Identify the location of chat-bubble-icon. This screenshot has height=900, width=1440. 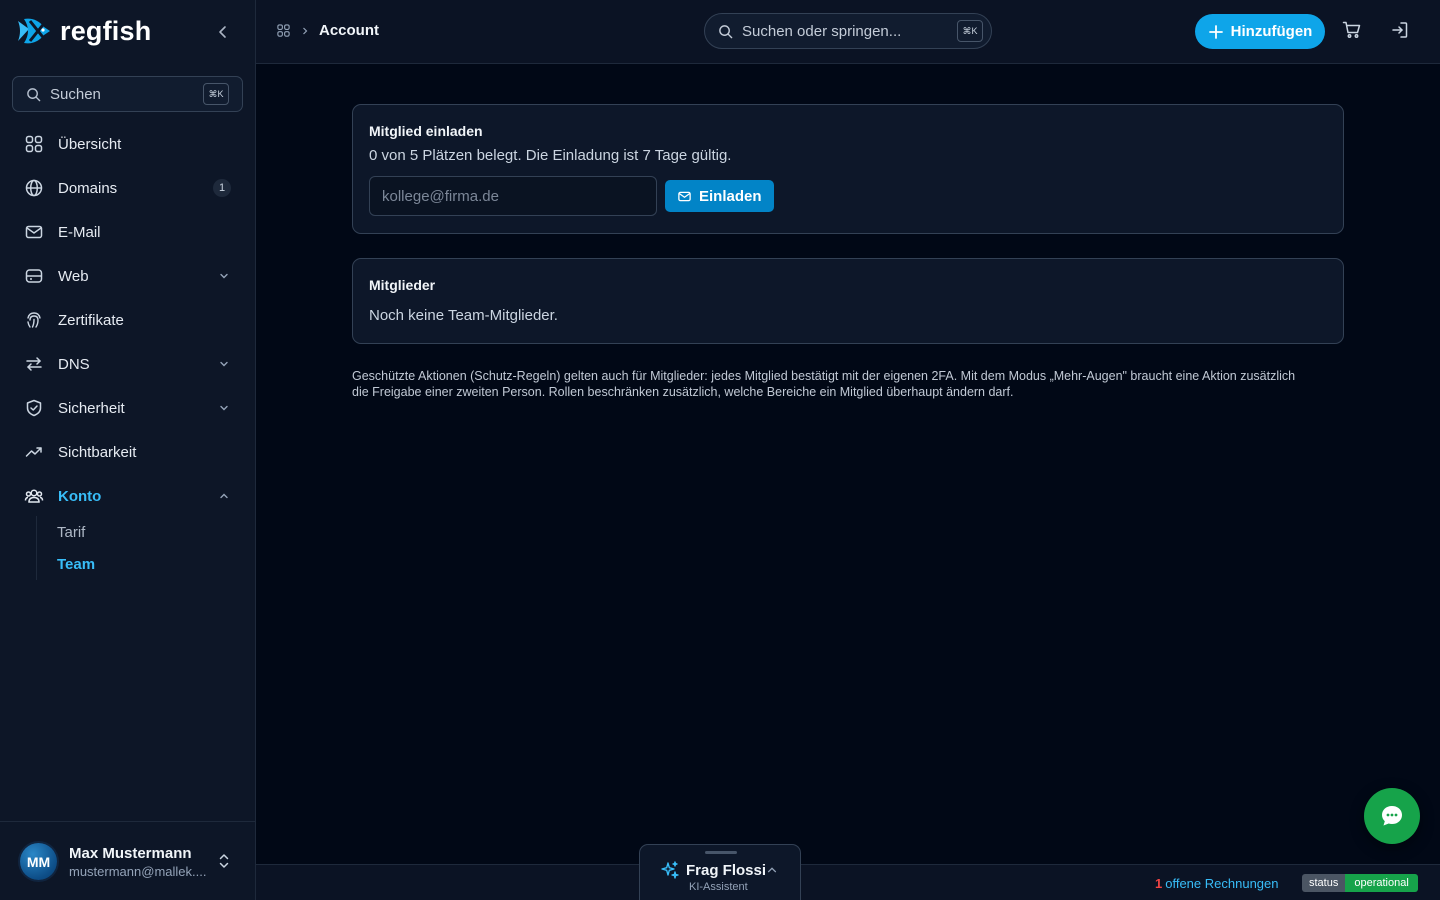
(1392, 816).